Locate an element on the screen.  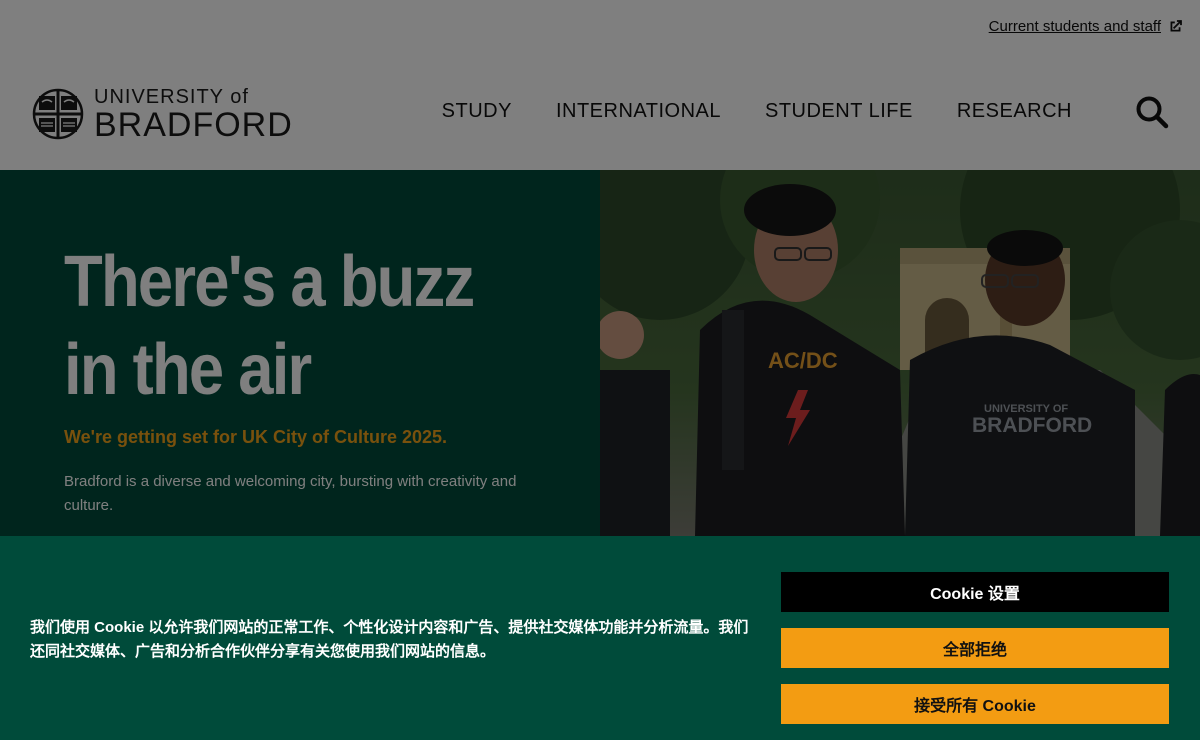
cookie-settings-button: Cookie 设置 is located at coordinates (975, 592).